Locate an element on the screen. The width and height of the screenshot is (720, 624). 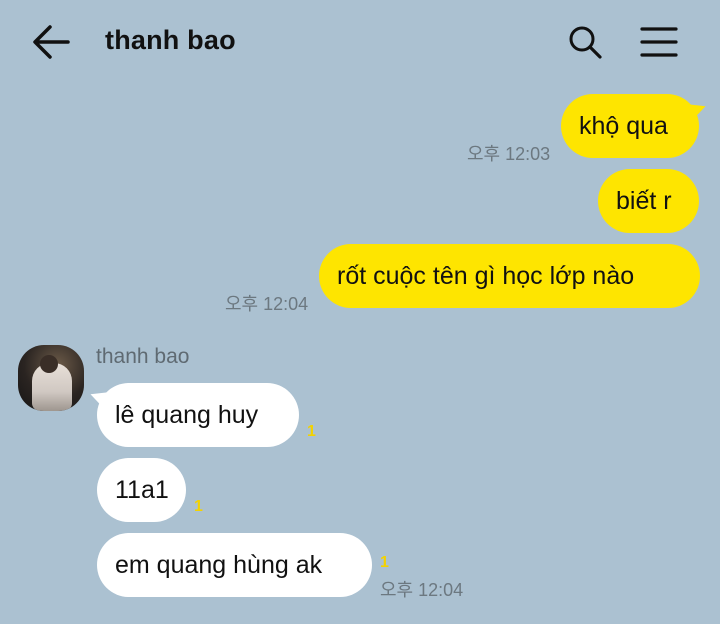
sender-name: thanh bao is located at coordinates (143, 356).